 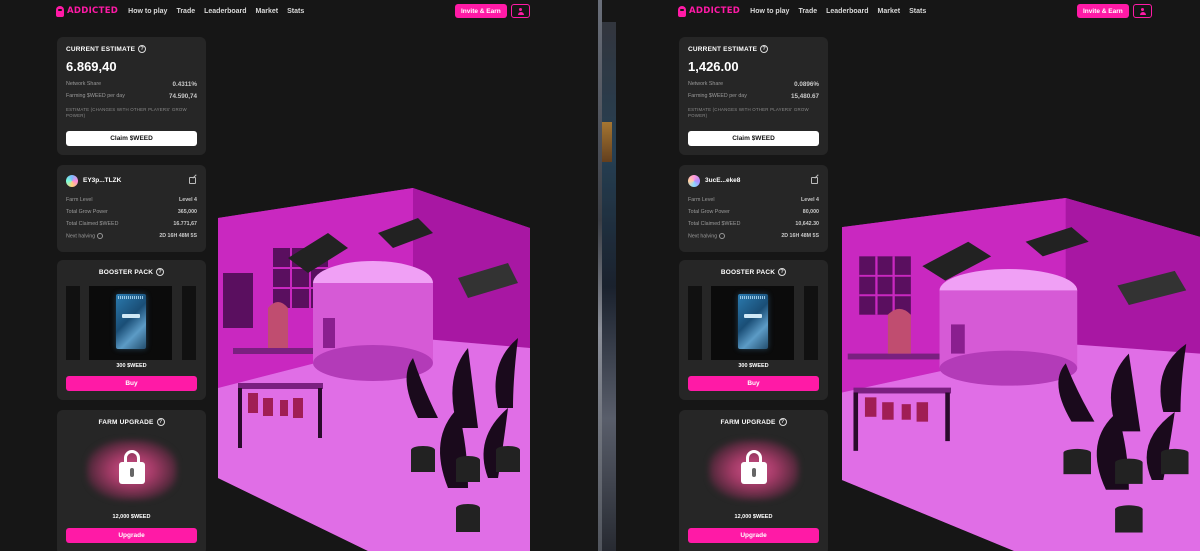 What do you see at coordinates (609, 286) in the screenshot?
I see `background-window-strip` at bounding box center [609, 286].